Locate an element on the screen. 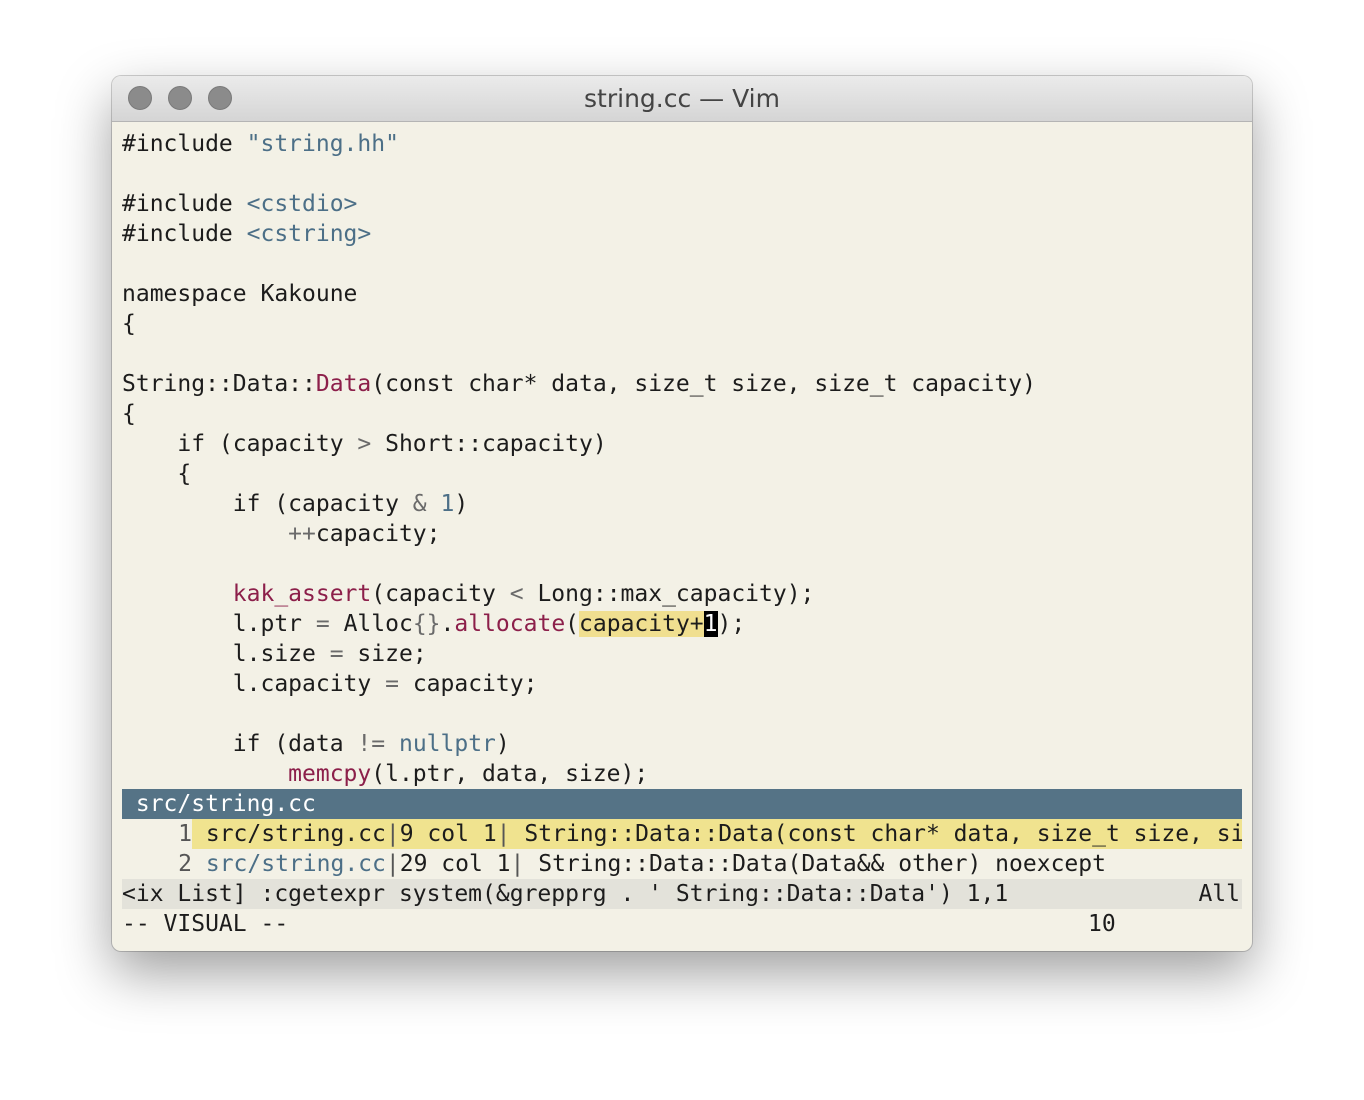  title-bar: string.cc — Vim is located at coordinates (682, 99).